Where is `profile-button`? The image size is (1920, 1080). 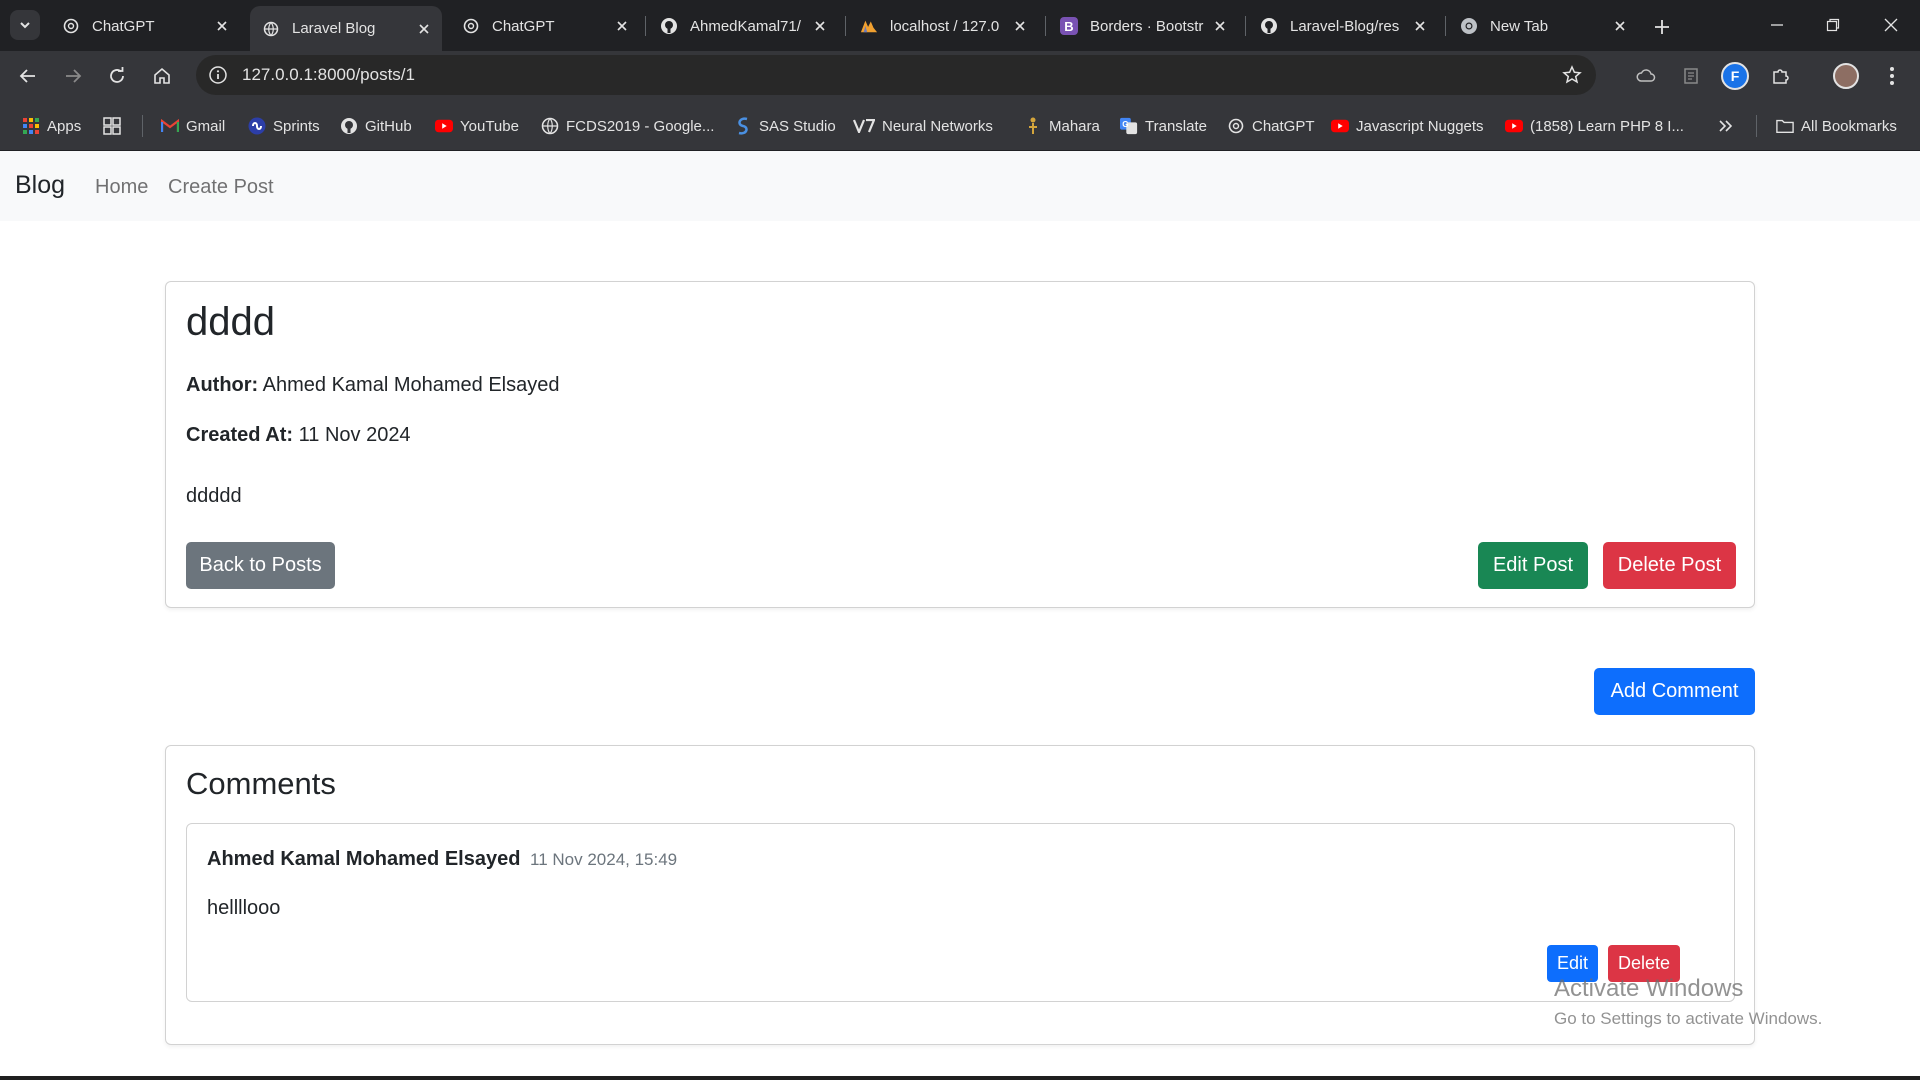
profile-button is located at coordinates (1846, 76).